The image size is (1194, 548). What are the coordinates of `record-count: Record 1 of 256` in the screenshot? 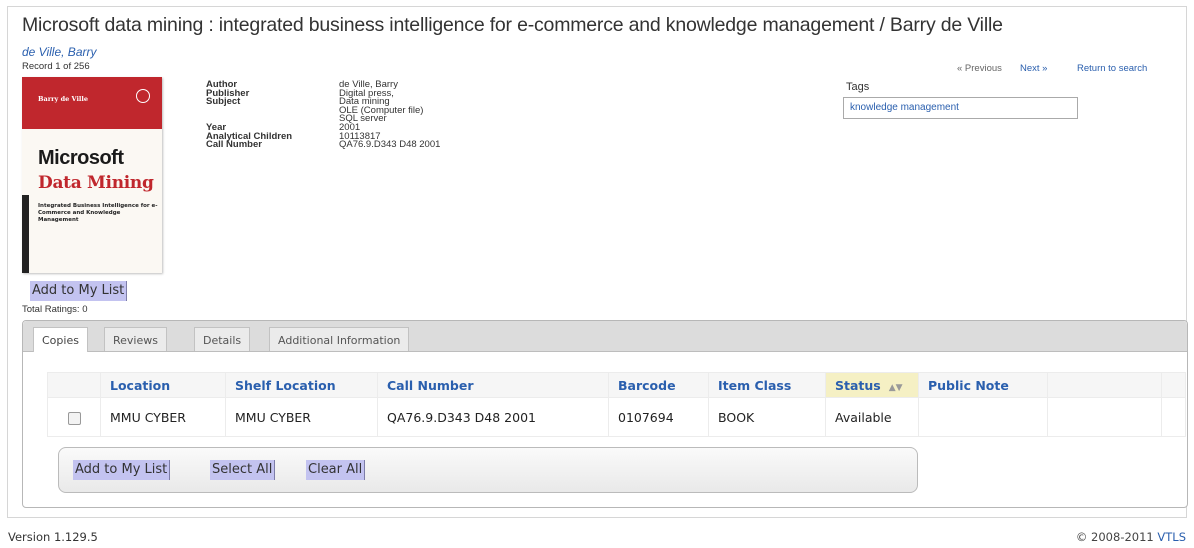 It's located at (56, 66).